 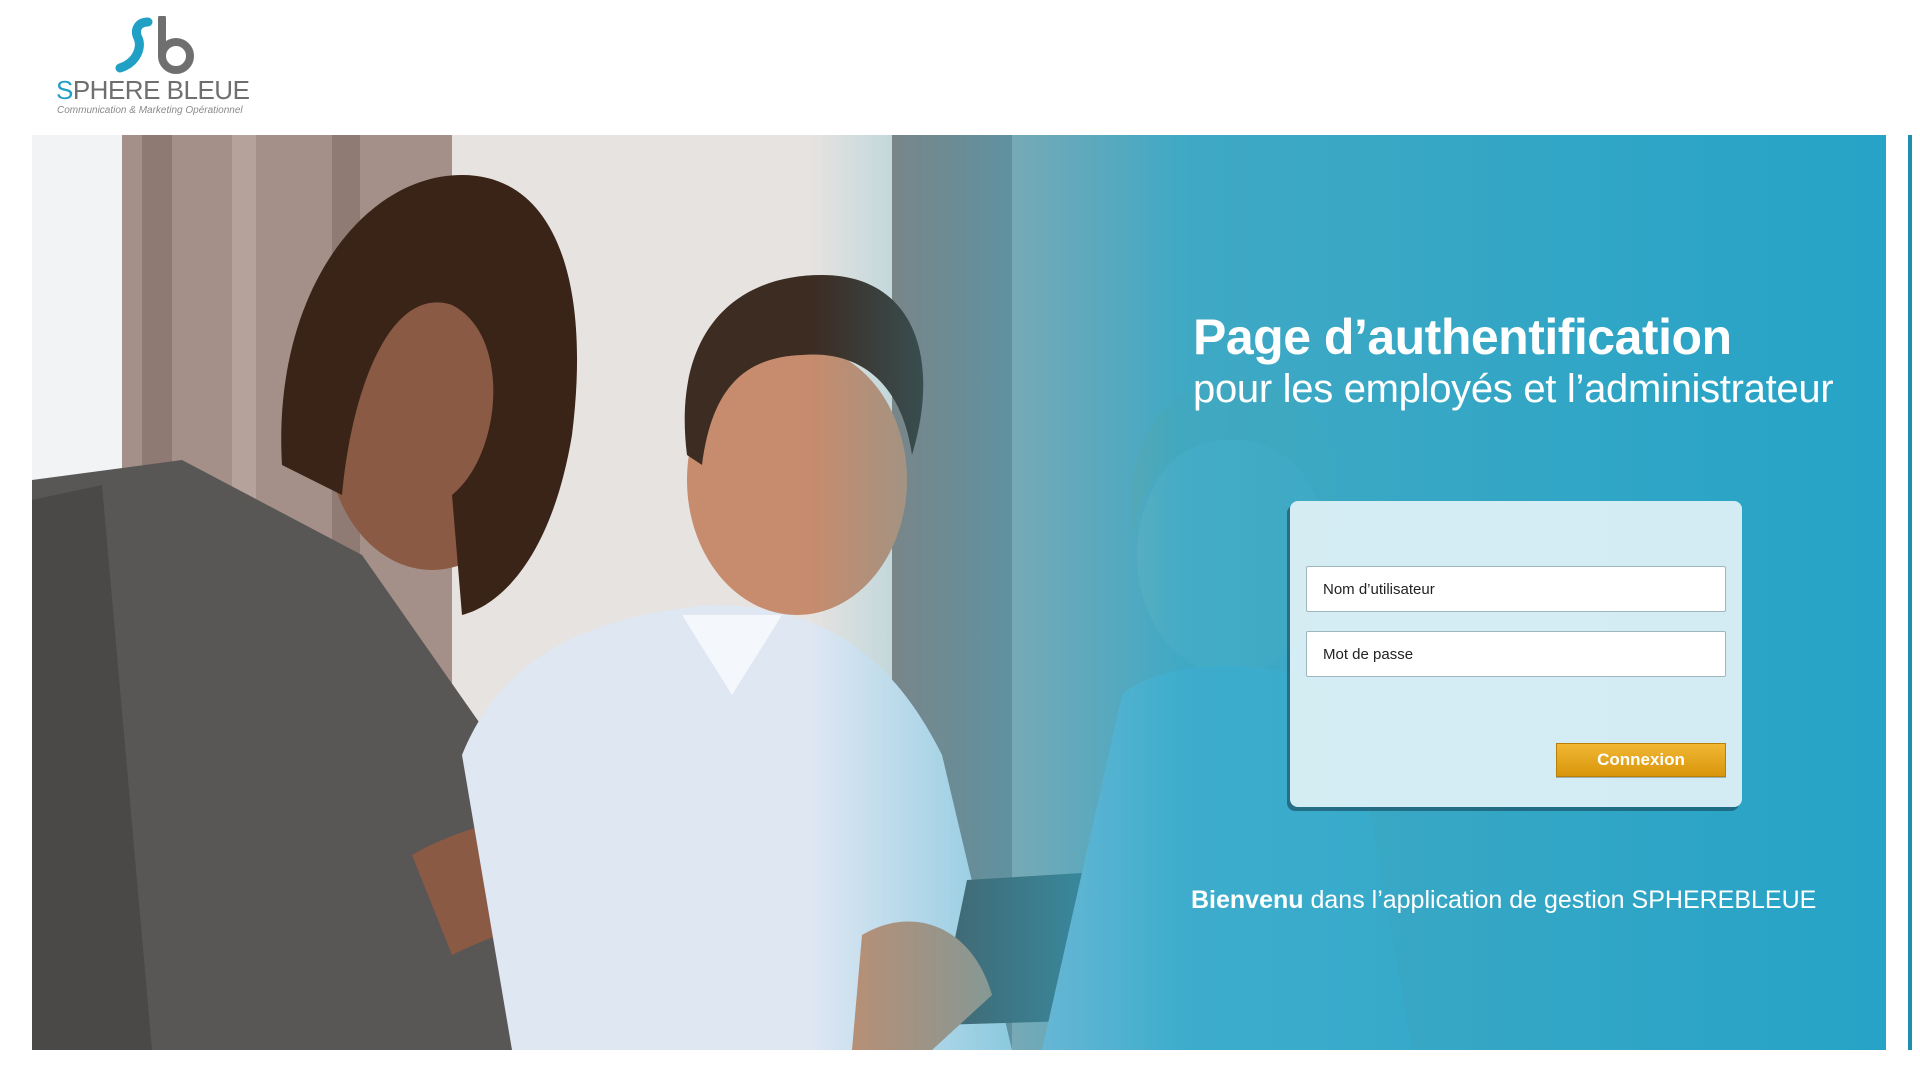 What do you see at coordinates (153, 90) in the screenshot?
I see `brand-name: SPHERE BLEUE` at bounding box center [153, 90].